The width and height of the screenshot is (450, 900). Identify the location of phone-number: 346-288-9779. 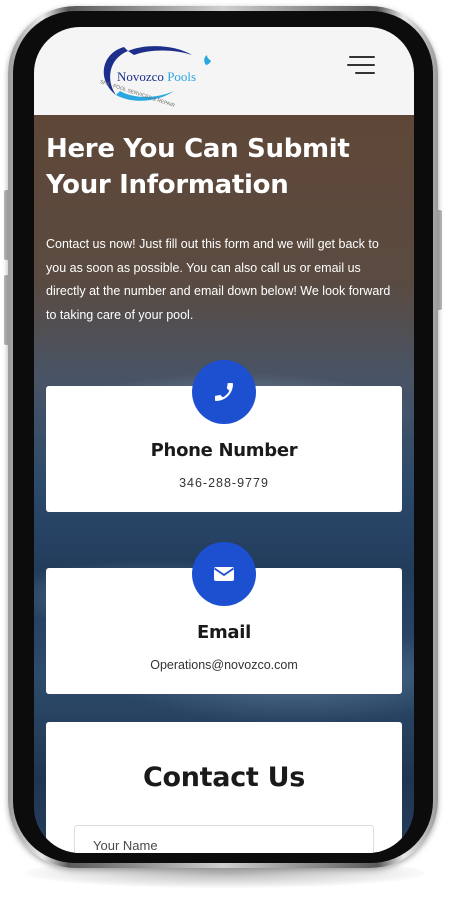
(224, 483).